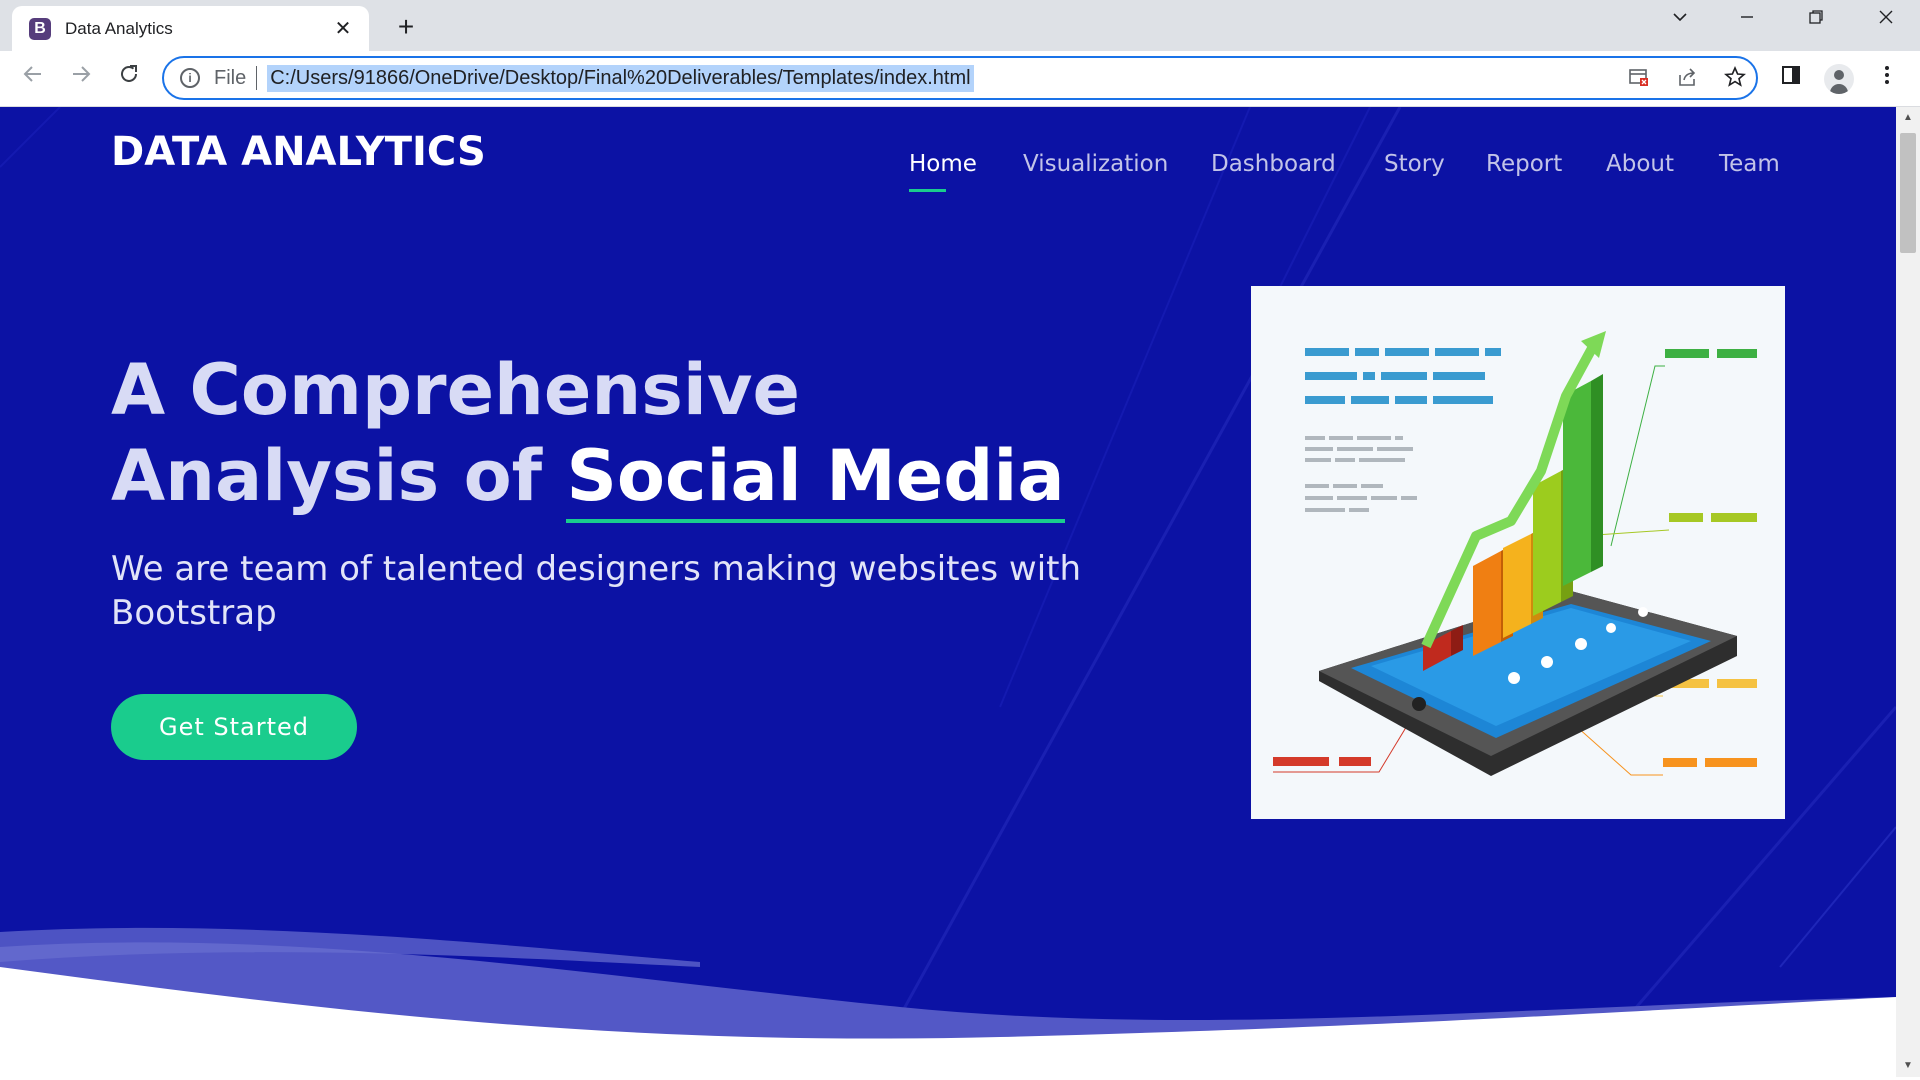 Image resolution: width=1920 pixels, height=1080 pixels. I want to click on hero-title: A Comprehensive Analysis of Social Media, so click(588, 435).